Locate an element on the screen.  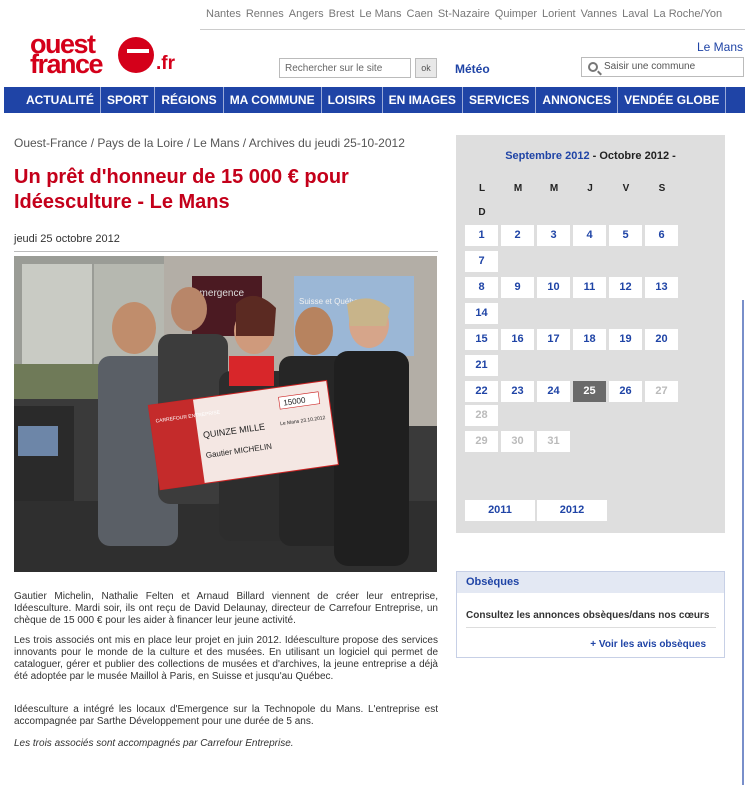
calendar-day: 4 is located at coordinates (589, 235).